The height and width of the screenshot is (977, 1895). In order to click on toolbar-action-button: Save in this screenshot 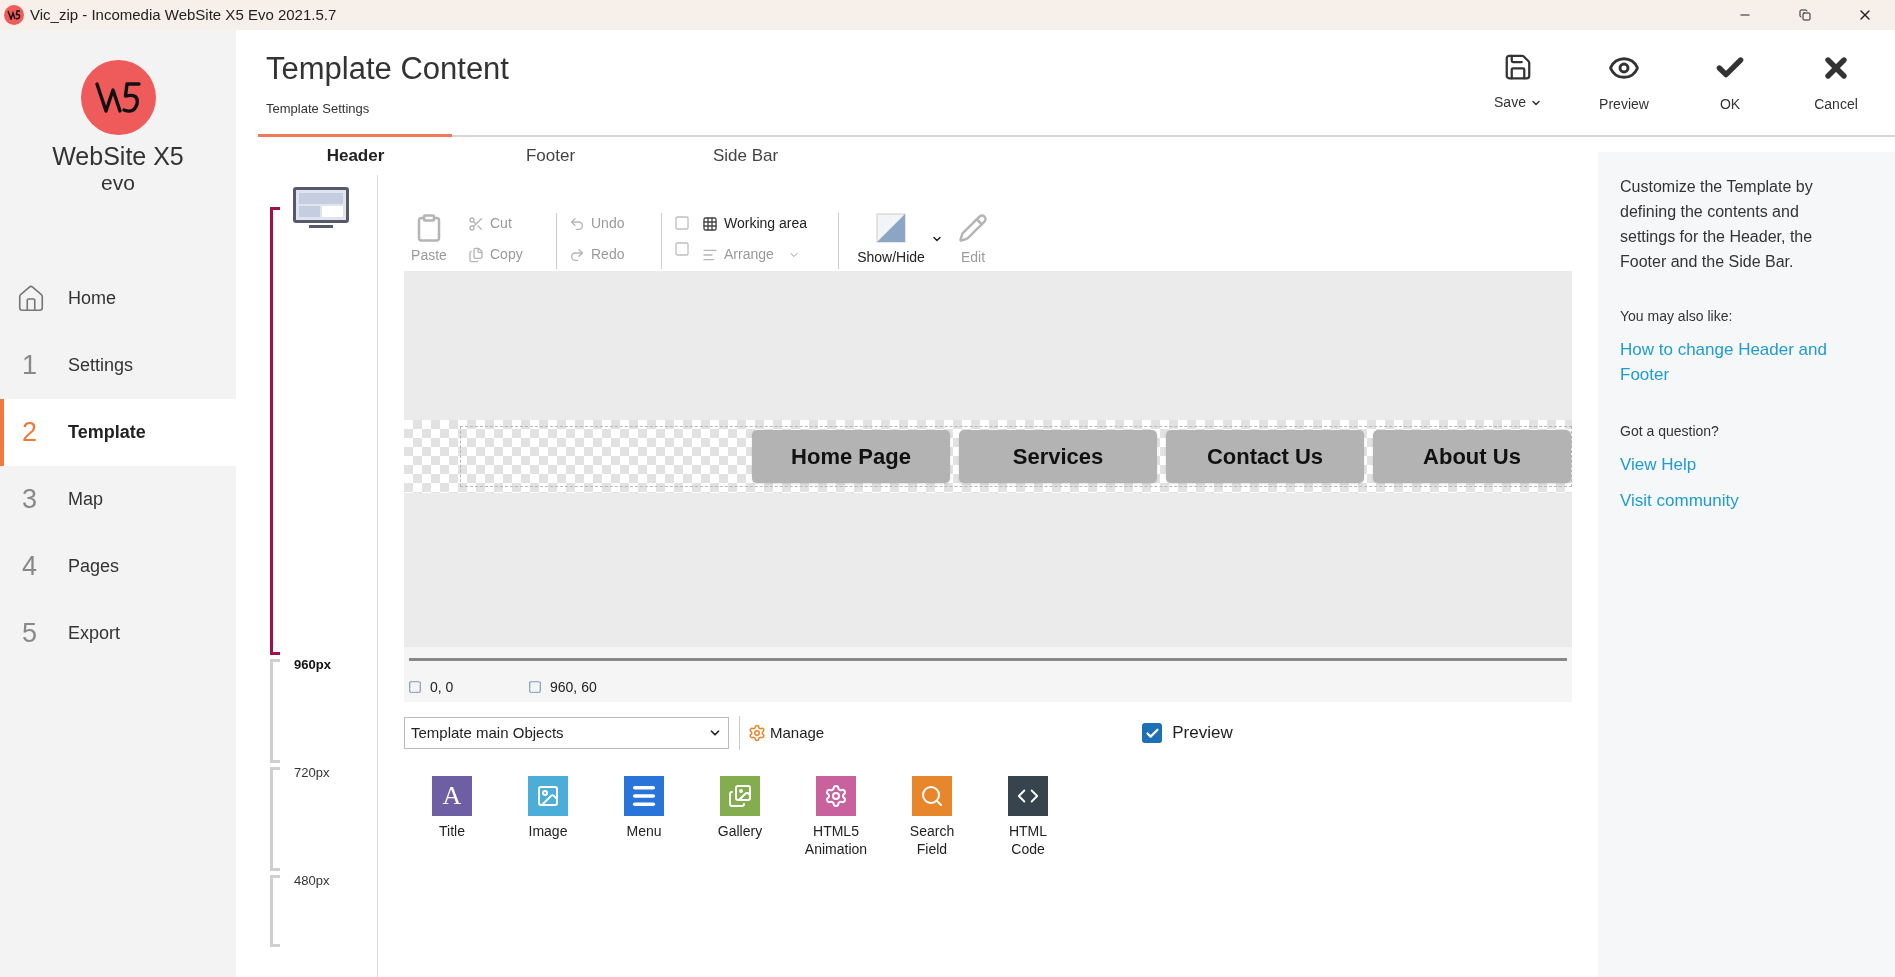, I will do `click(1518, 83)`.